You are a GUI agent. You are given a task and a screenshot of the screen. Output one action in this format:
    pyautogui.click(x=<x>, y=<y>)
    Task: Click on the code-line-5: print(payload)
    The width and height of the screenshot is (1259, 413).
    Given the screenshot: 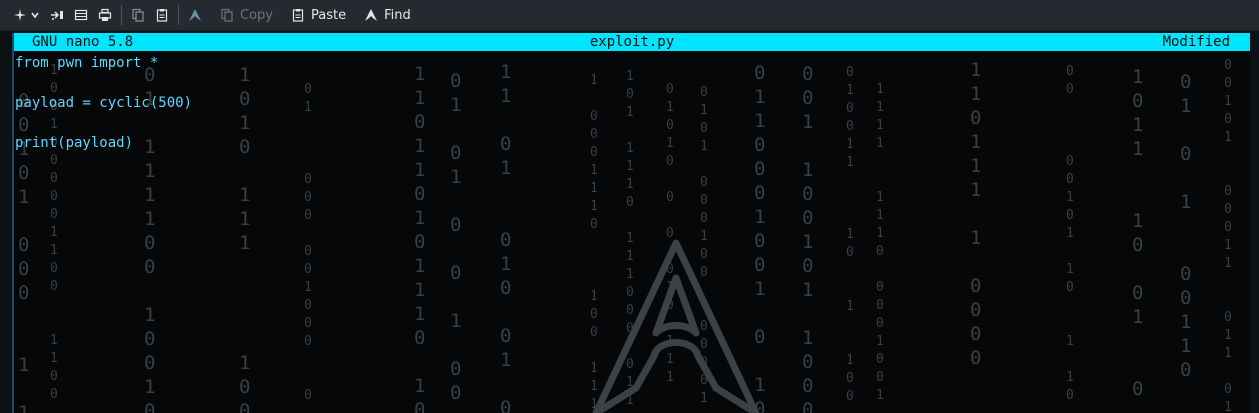 What is the action you would take?
    pyautogui.click(x=74, y=143)
    